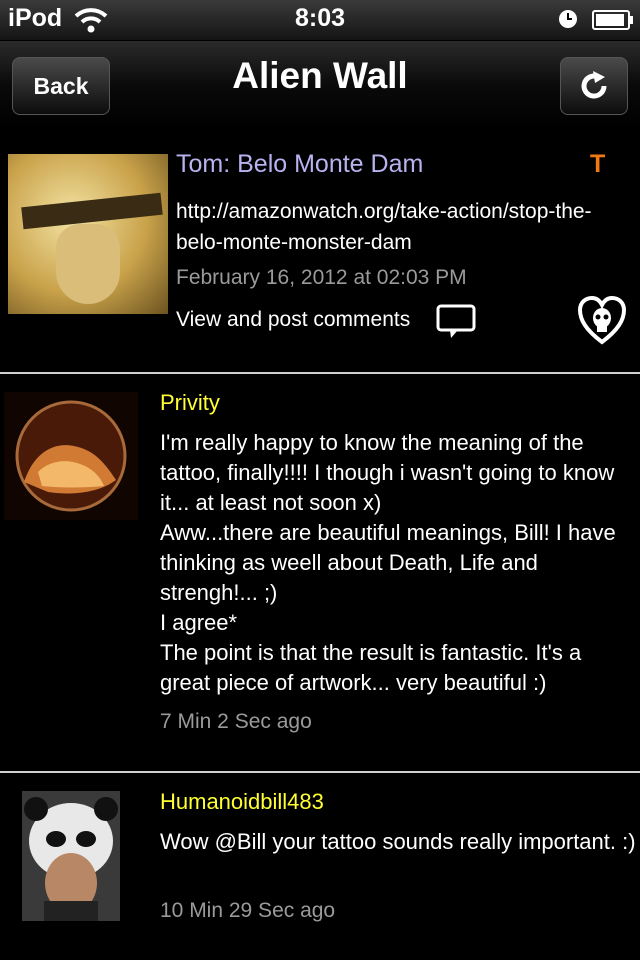 Image resolution: width=640 pixels, height=960 pixels. I want to click on avatar-face, so click(88, 264).